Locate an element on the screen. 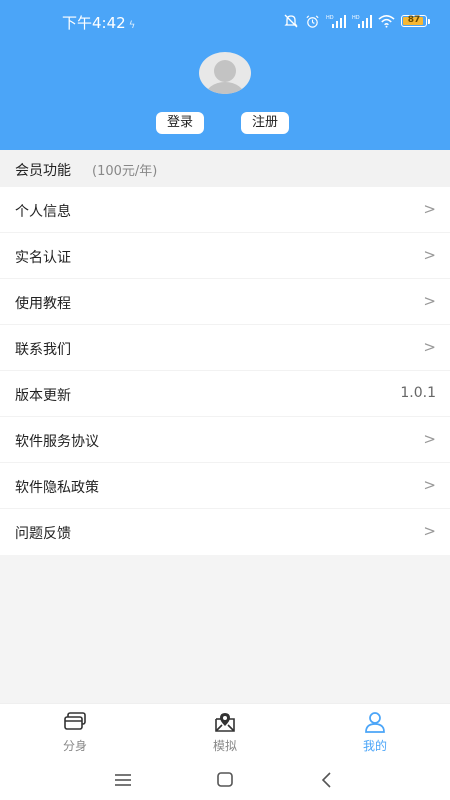 This screenshot has width=450, height=800. tab-simulate: 模拟 is located at coordinates (225, 732).